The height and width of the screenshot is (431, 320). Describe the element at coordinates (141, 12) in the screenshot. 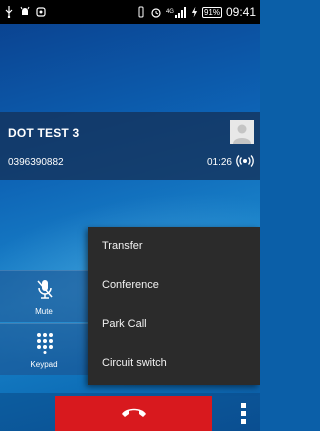

I see `vibrate-icon` at that location.